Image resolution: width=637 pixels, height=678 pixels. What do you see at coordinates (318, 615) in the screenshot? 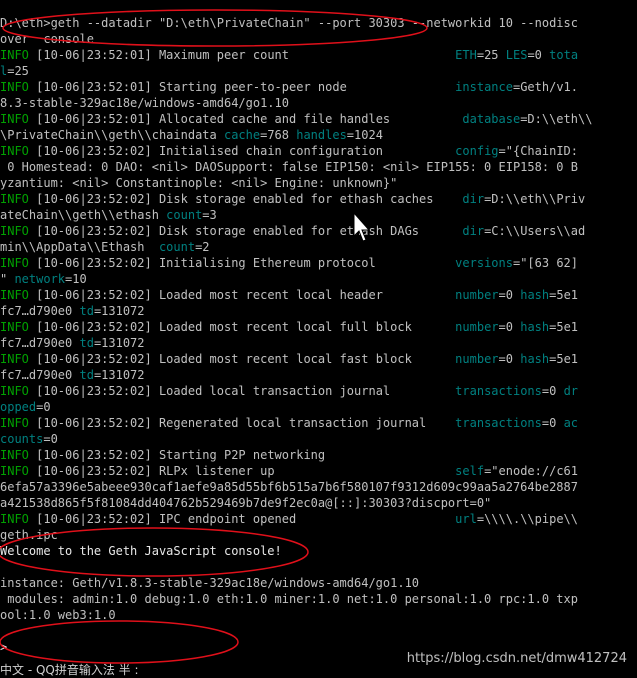
I see `terminal-line: ool:1.0 web3:1.0` at bounding box center [318, 615].